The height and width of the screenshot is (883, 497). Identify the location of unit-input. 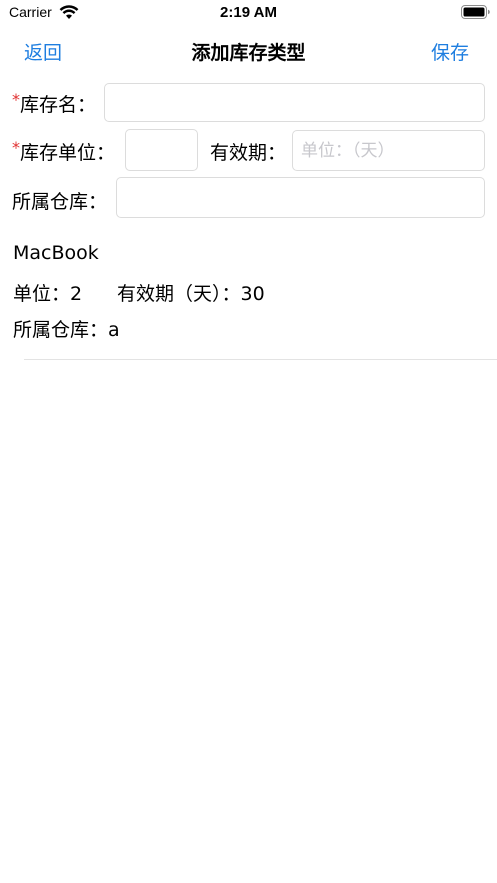
(161, 150).